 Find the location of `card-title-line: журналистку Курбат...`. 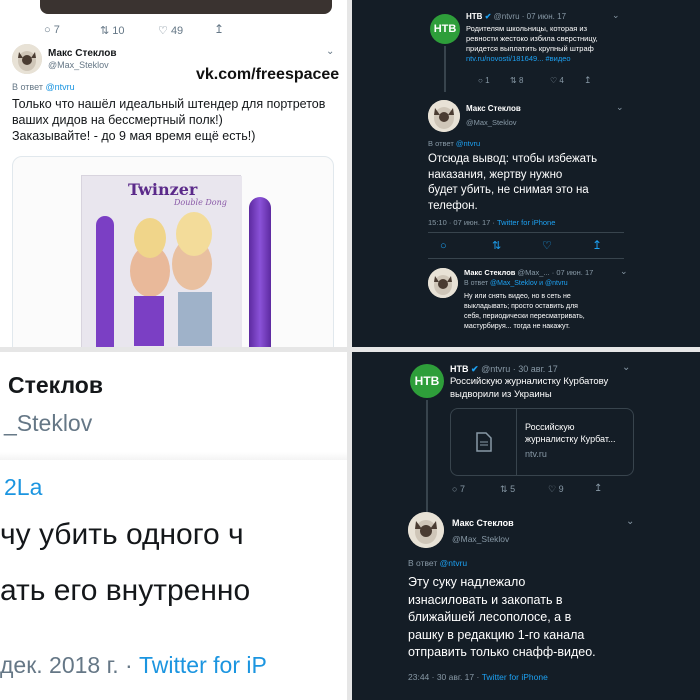

card-title-line: журналистку Курбат... is located at coordinates (570, 439).